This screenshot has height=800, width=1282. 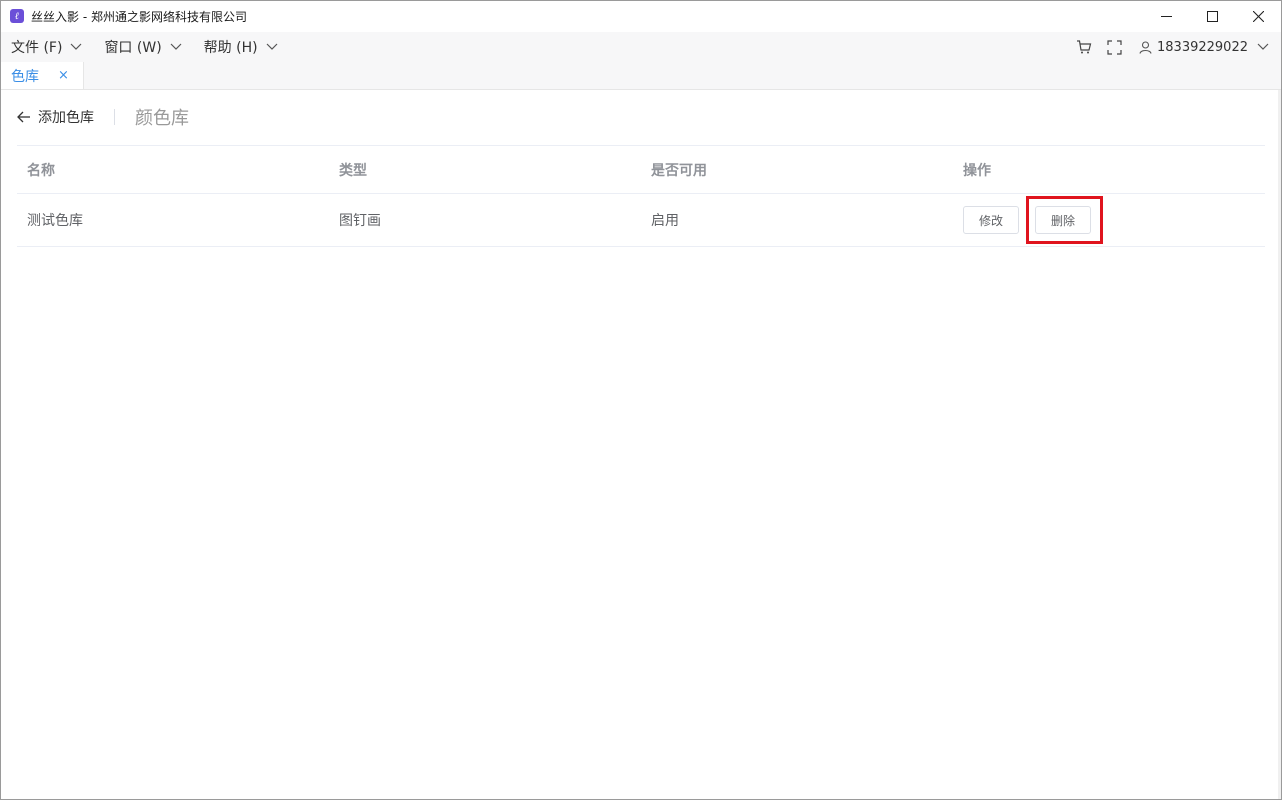 I want to click on cell-actions: 修改 删除, so click(x=1109, y=220).